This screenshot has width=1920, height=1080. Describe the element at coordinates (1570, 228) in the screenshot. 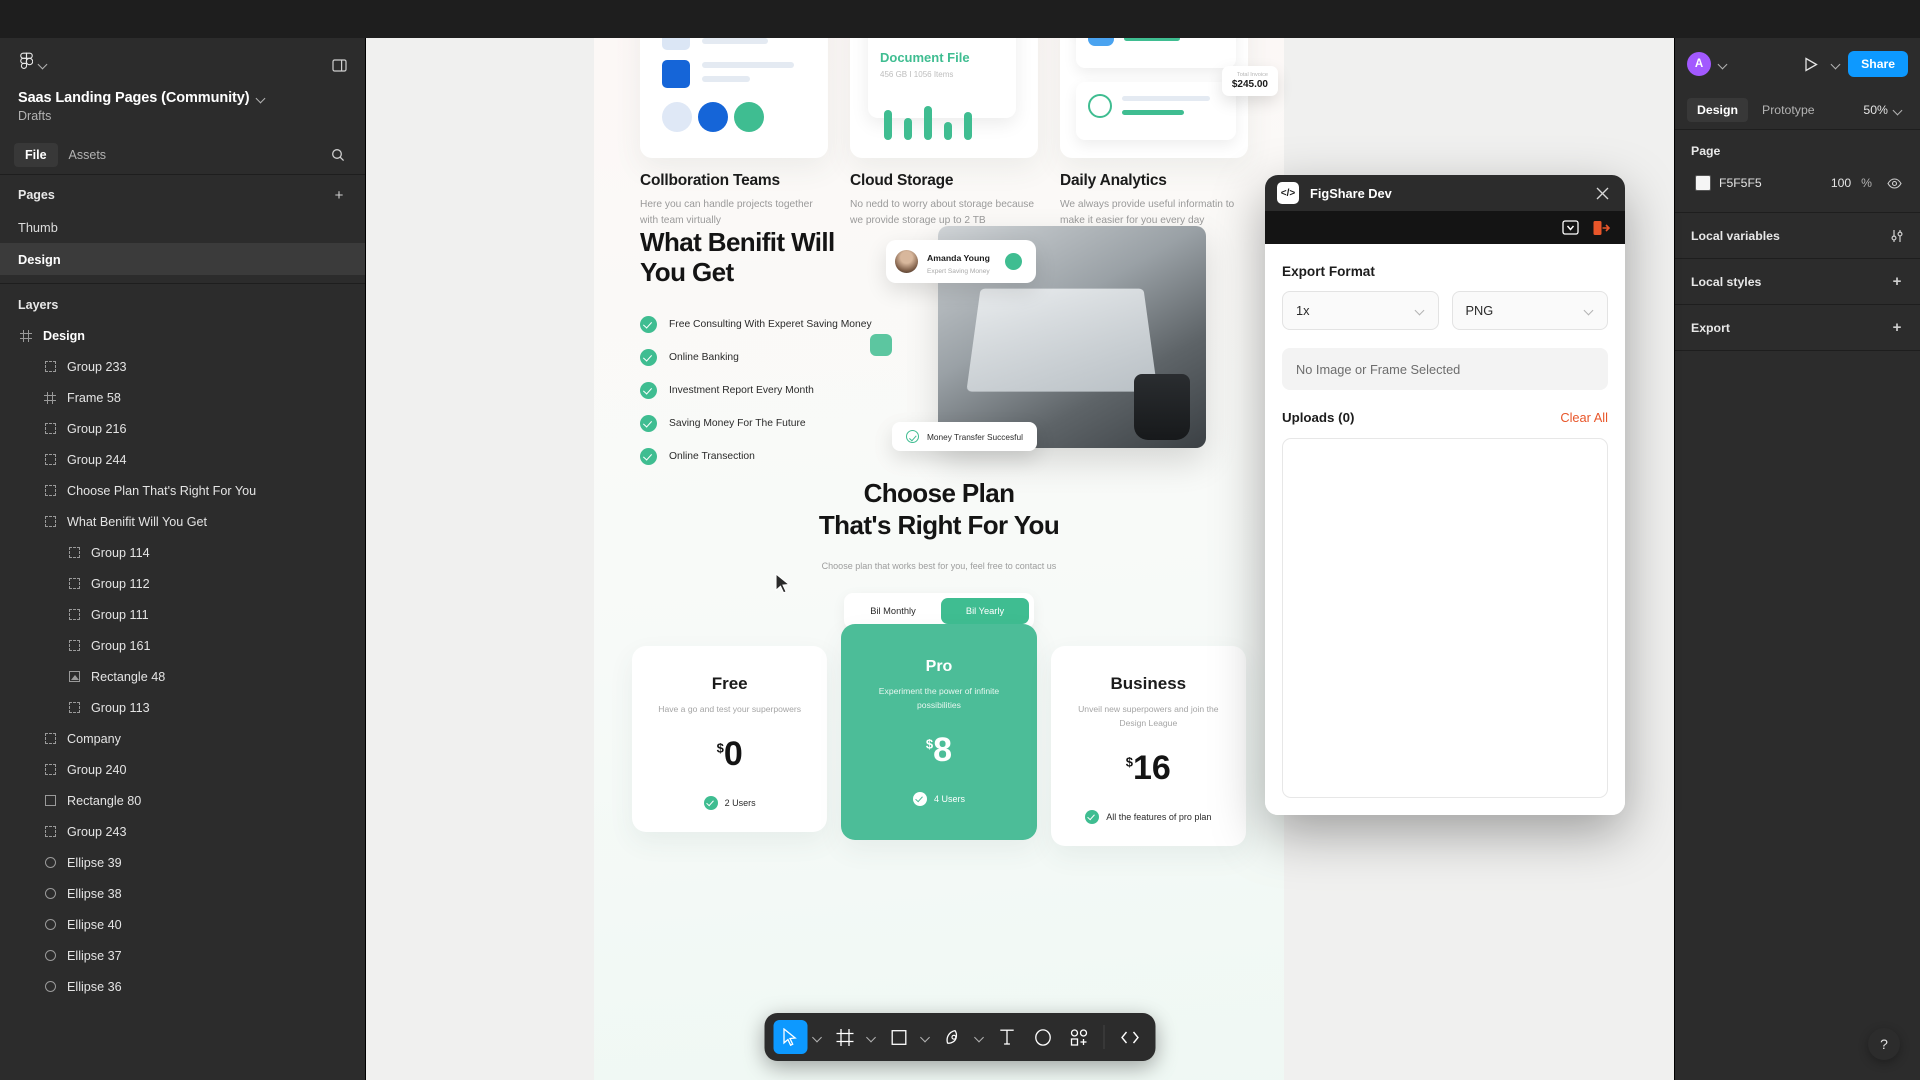

I see `window-download-icon` at that location.